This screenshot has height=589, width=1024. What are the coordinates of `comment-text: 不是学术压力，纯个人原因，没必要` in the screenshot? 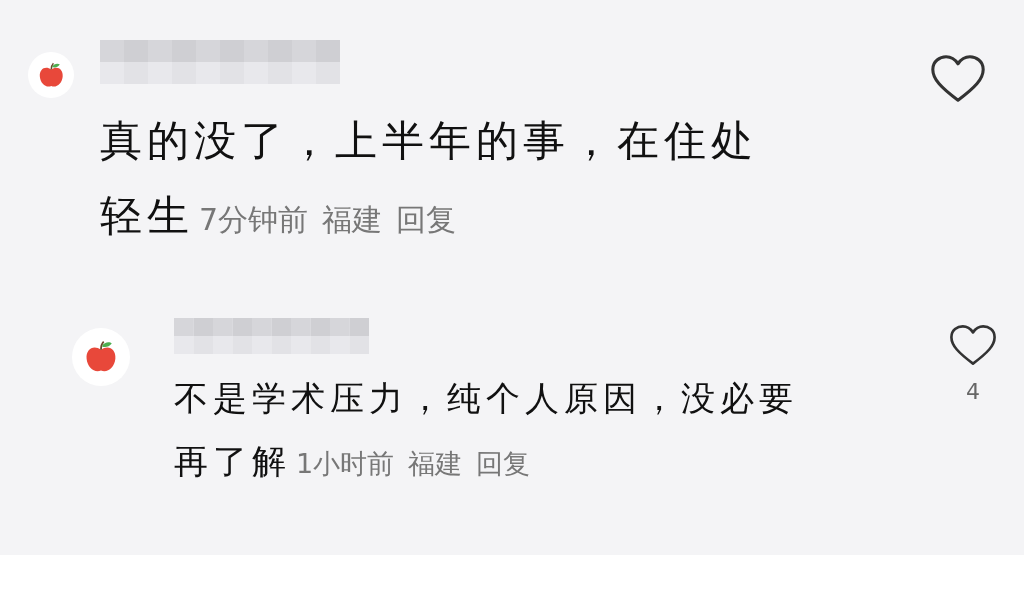 It's located at (486, 398).